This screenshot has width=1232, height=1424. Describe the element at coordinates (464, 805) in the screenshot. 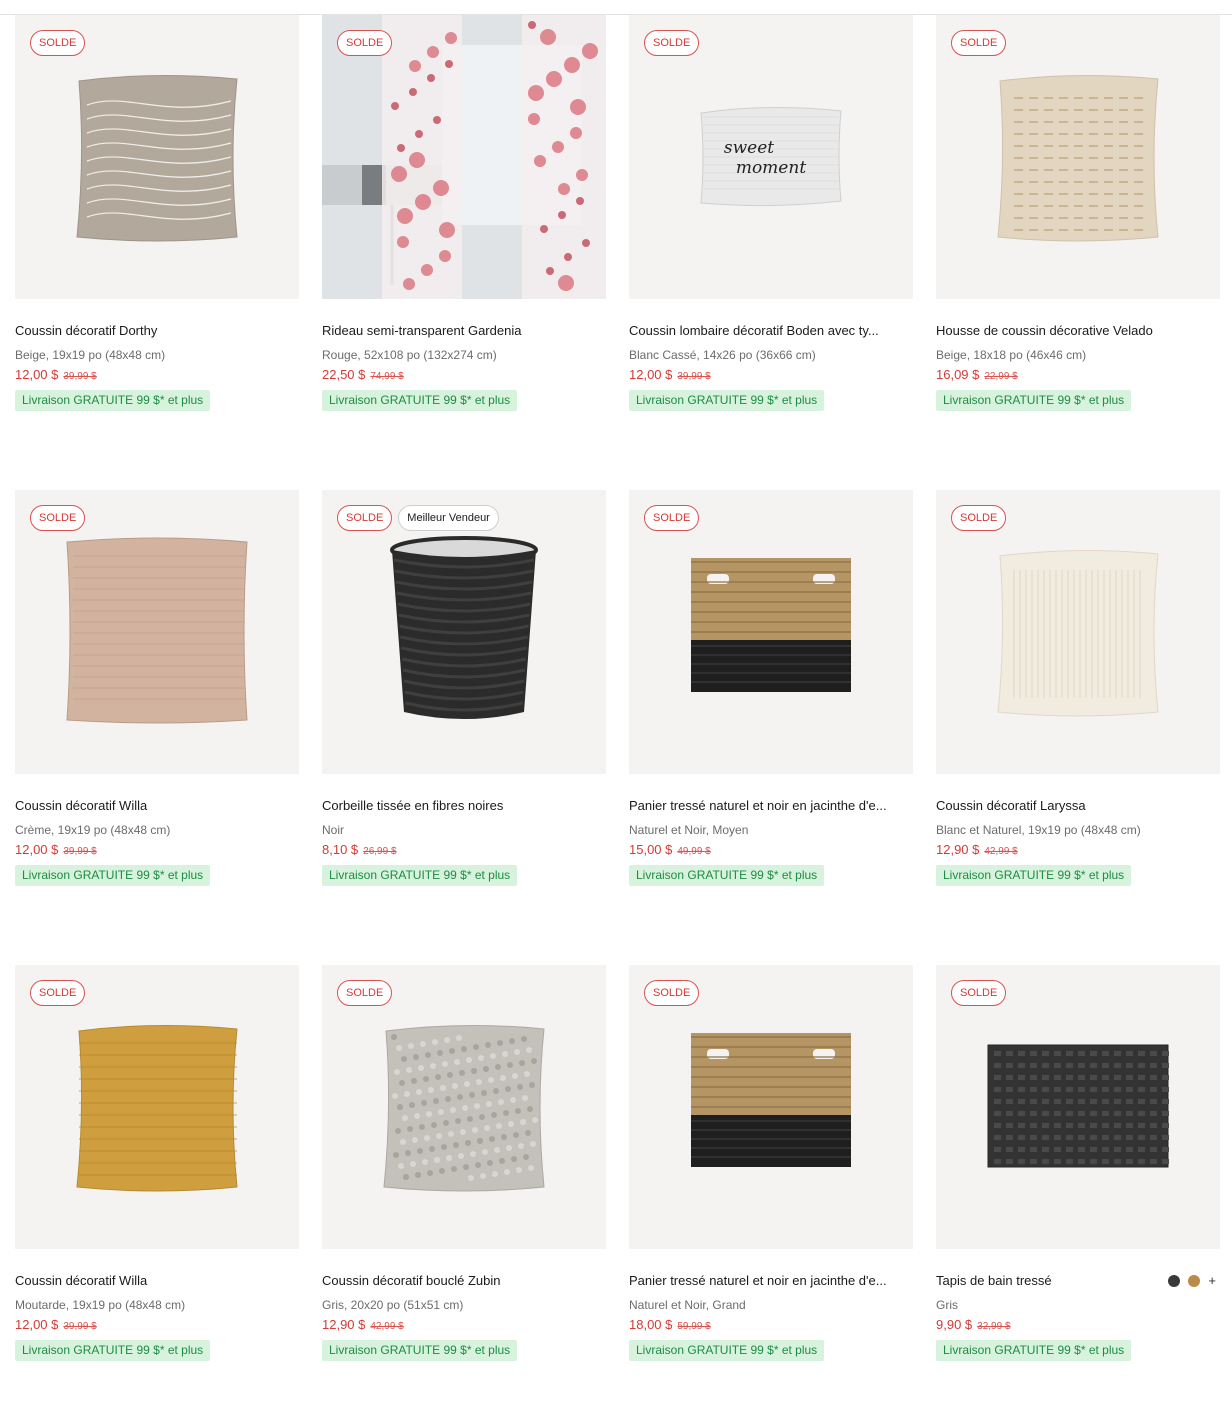

I see `product-title: Corbeille tissée en fibres noires` at that location.